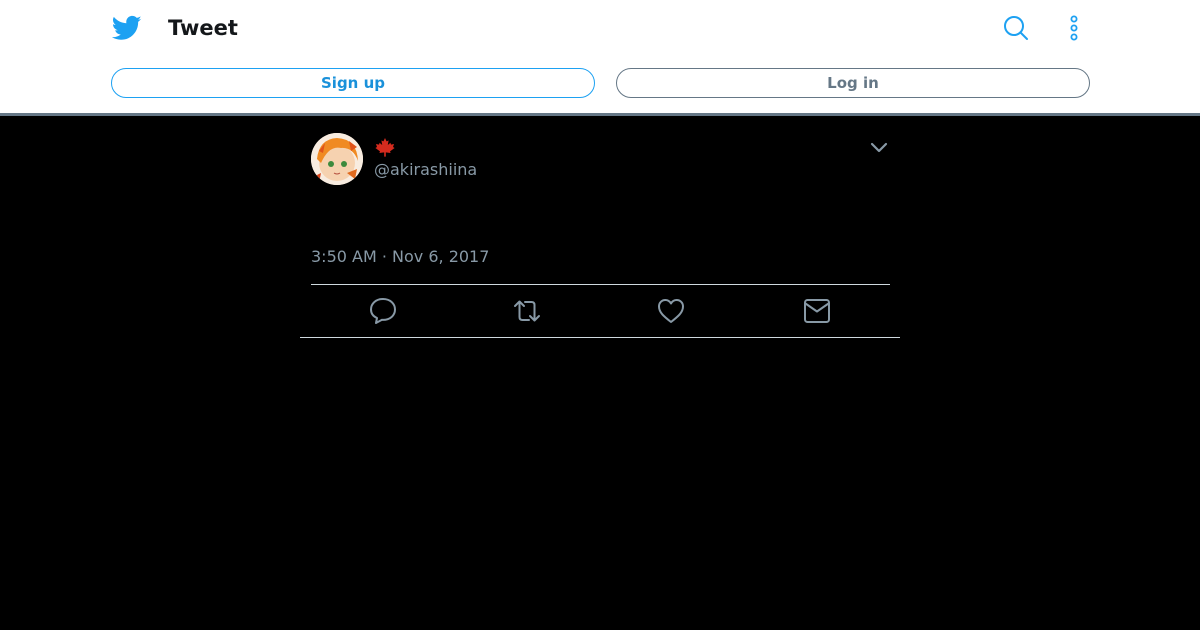 This screenshot has height=630, width=1200. Describe the element at coordinates (400, 257) in the screenshot. I see `tweet-timestamp: 3:50 AM · Nov 6, 2017` at that location.